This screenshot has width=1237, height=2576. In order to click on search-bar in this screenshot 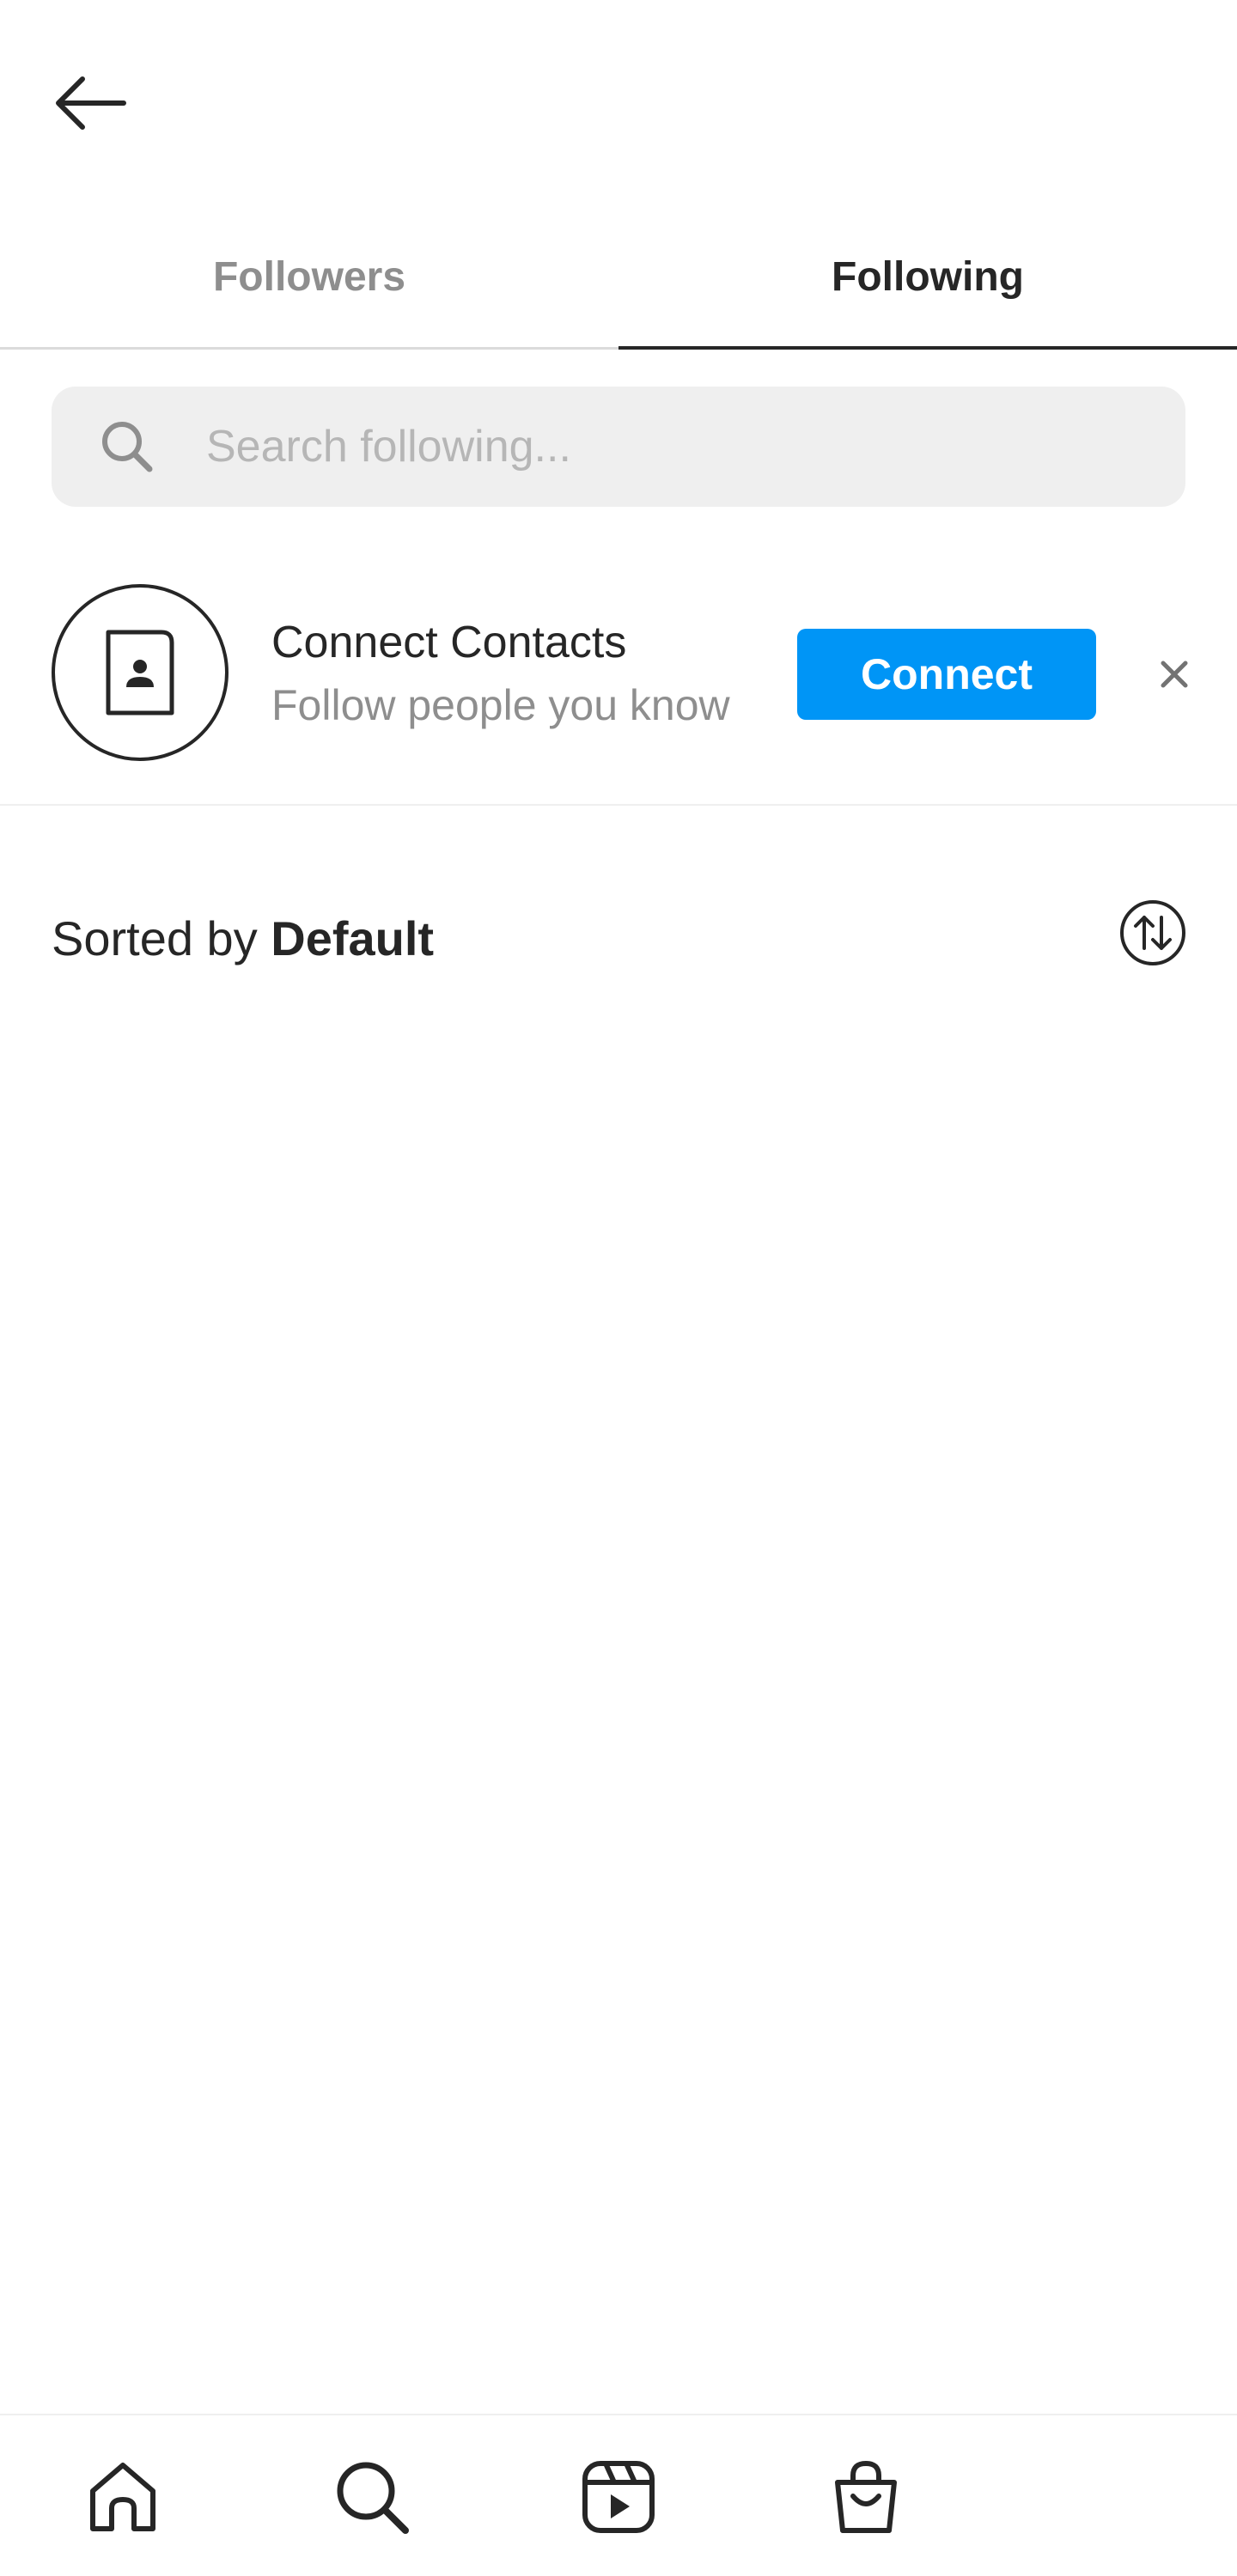, I will do `click(618, 447)`.